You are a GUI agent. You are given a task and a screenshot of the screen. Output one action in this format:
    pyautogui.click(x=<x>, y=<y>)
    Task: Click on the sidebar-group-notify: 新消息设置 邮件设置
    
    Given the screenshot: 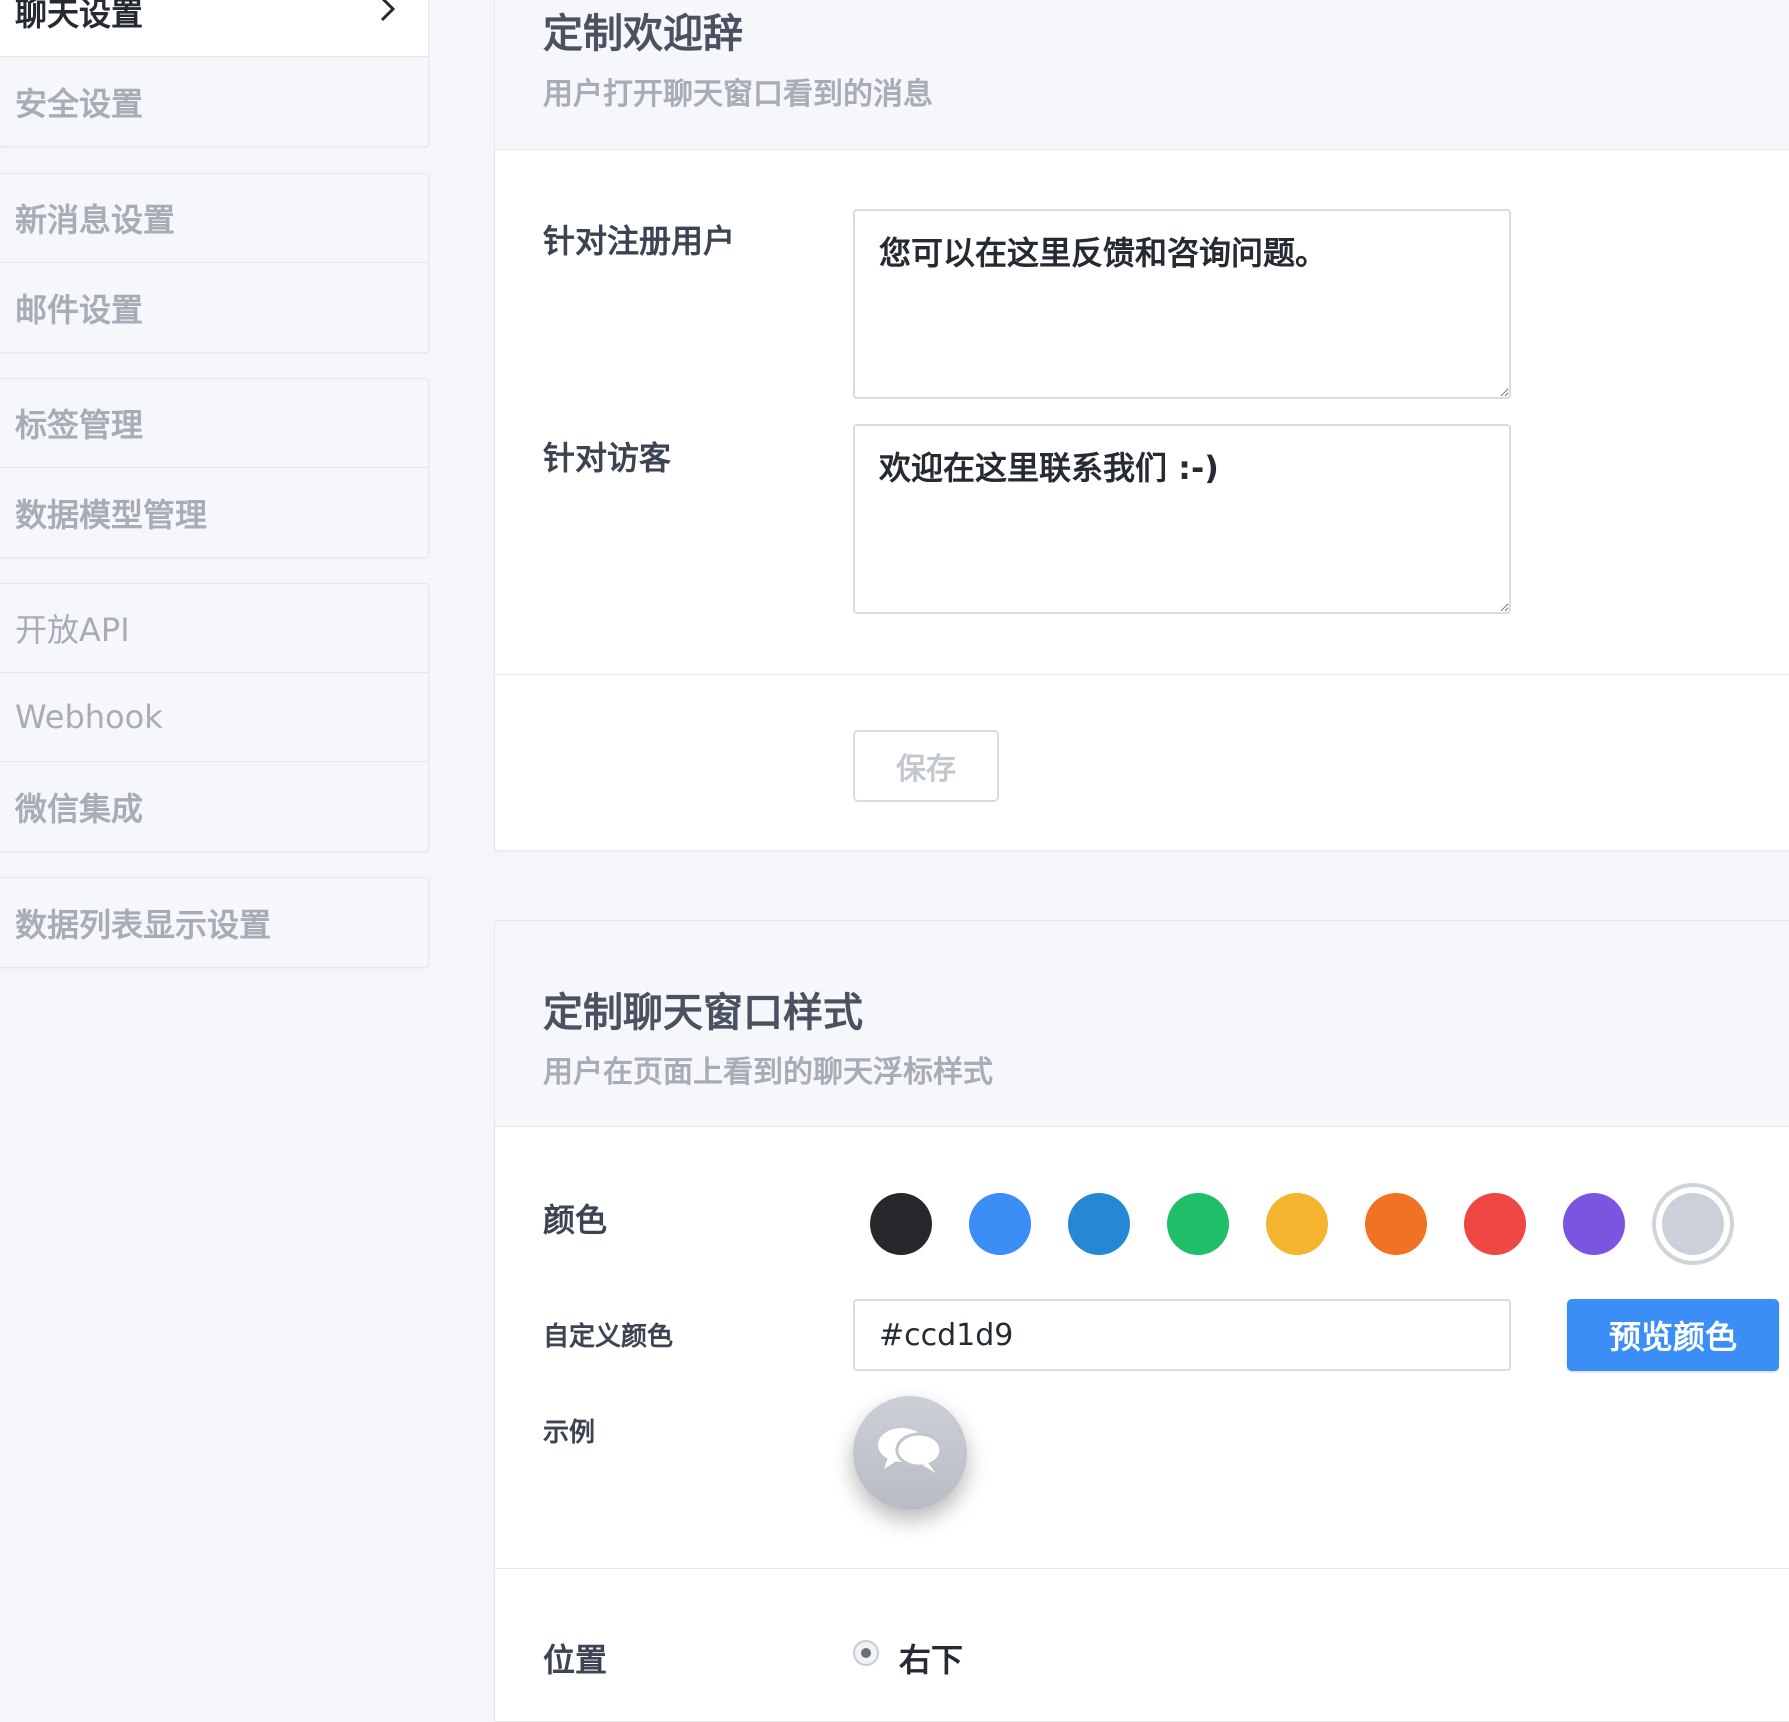 What is the action you would take?
    pyautogui.click(x=214, y=263)
    